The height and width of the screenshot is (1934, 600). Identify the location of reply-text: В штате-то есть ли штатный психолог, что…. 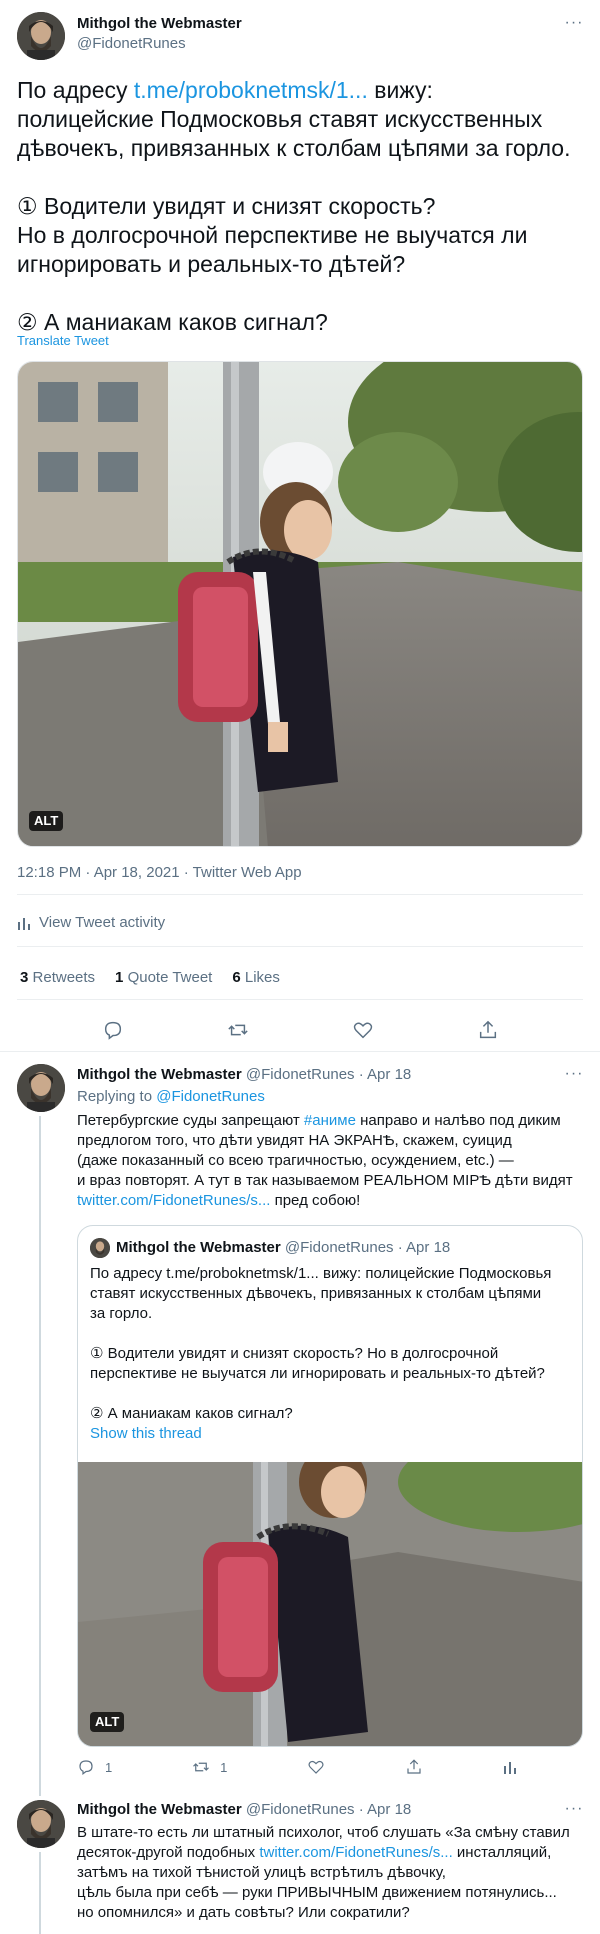
(323, 1872).